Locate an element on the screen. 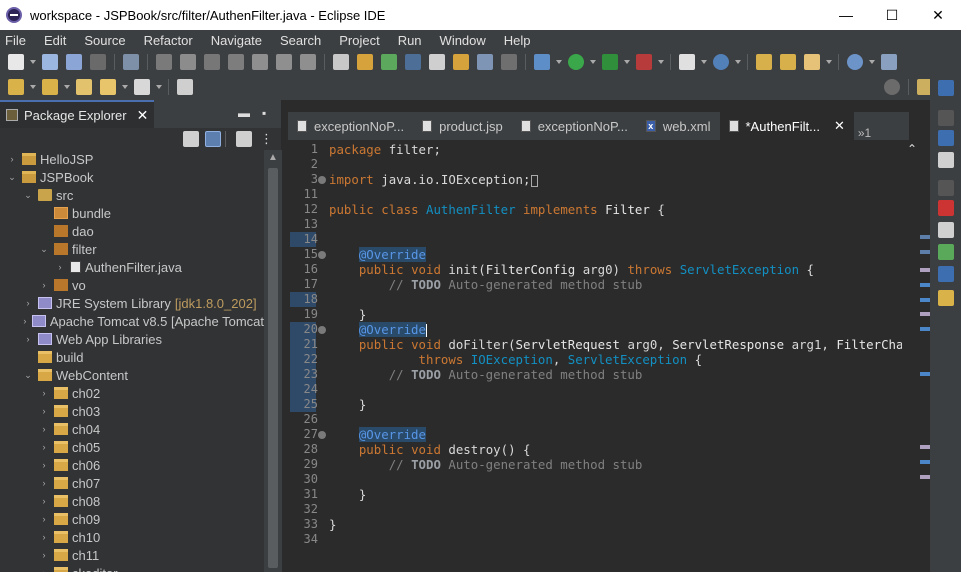 The height and width of the screenshot is (572, 961). save-all-icon is located at coordinates (74, 62).